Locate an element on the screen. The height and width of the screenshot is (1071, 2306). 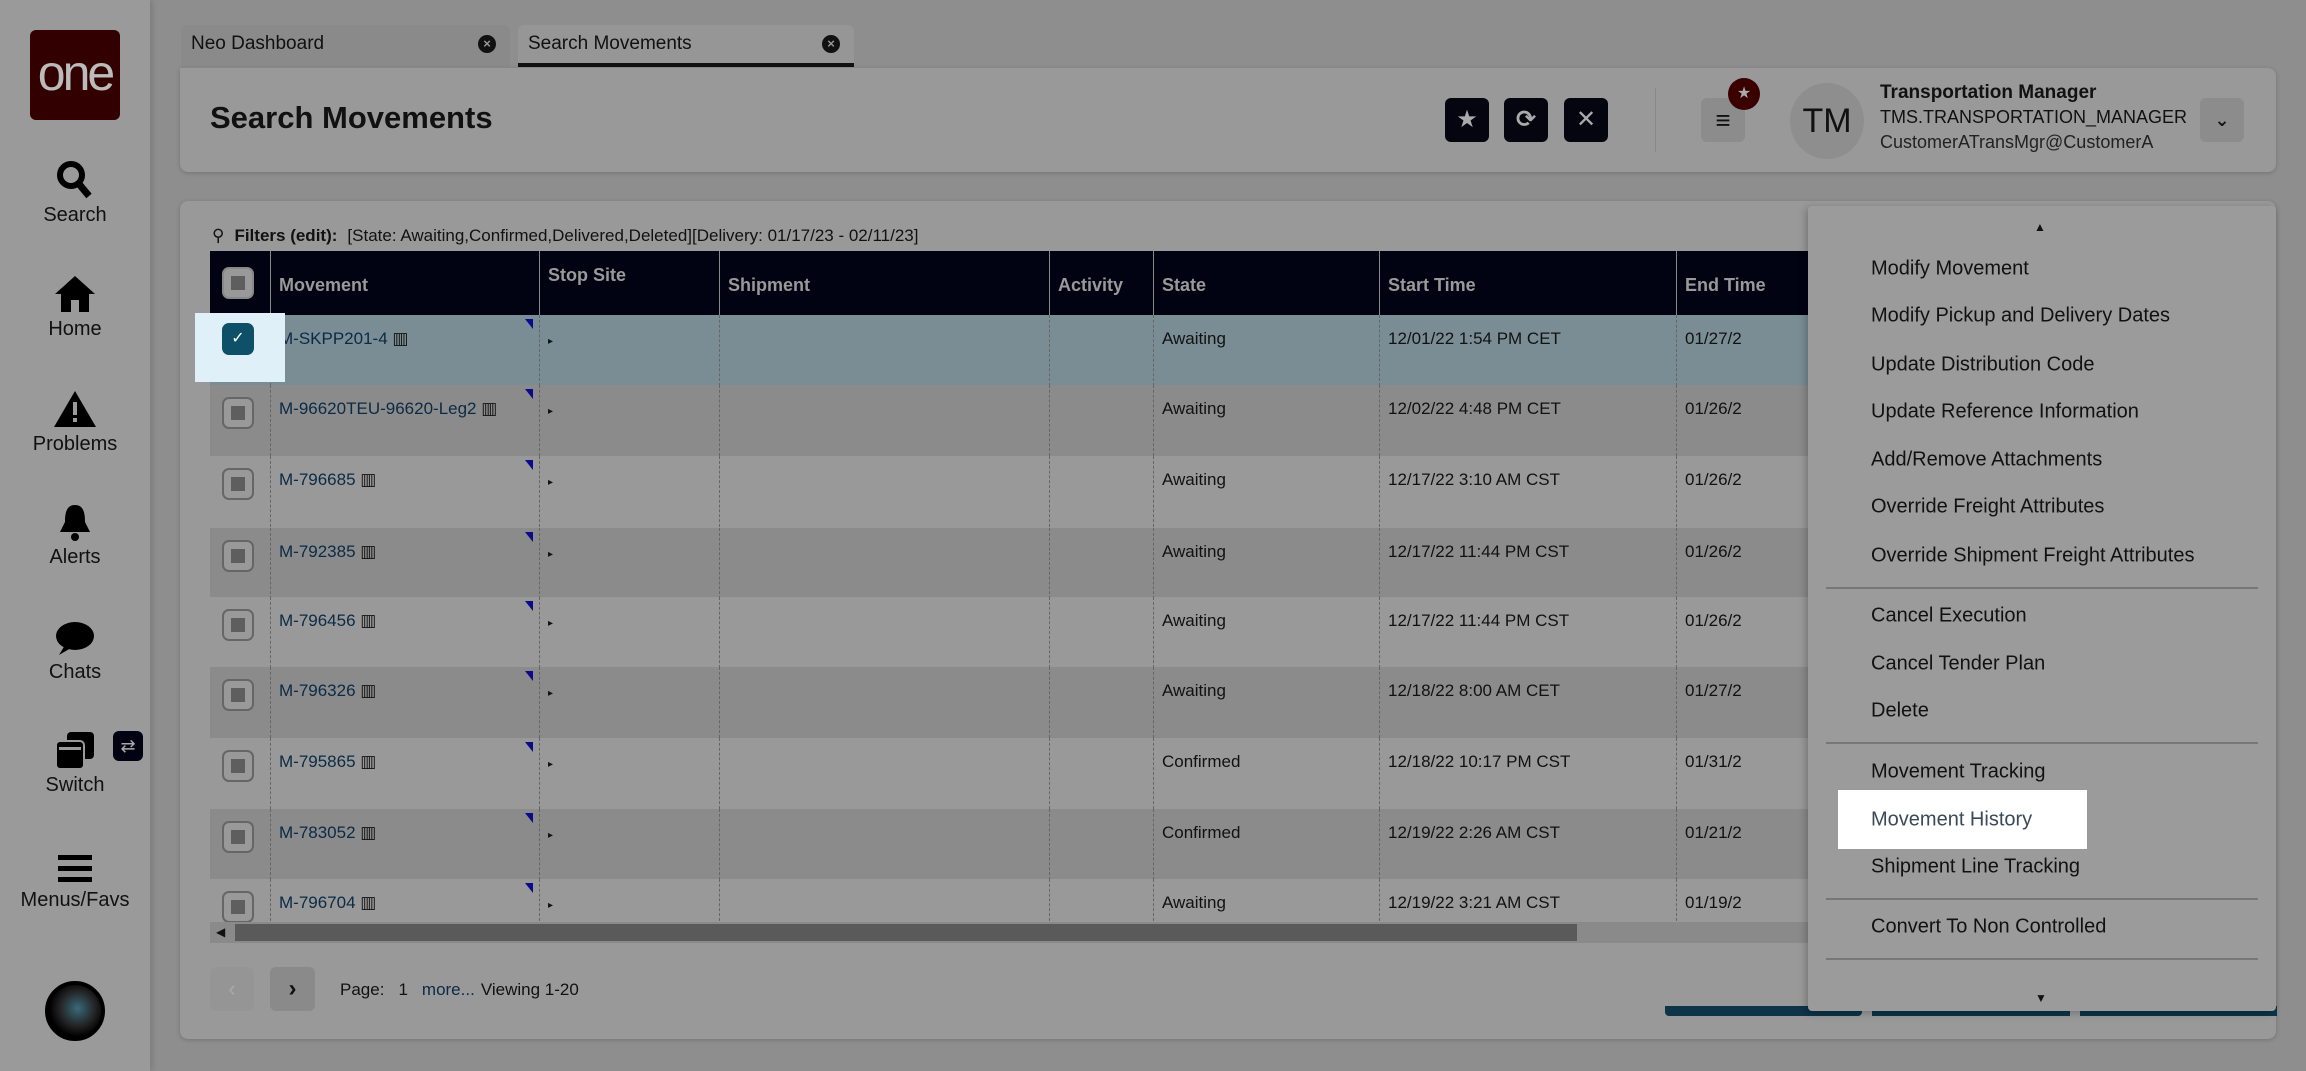
movement-link: M-796456 is located at coordinates (317, 620).